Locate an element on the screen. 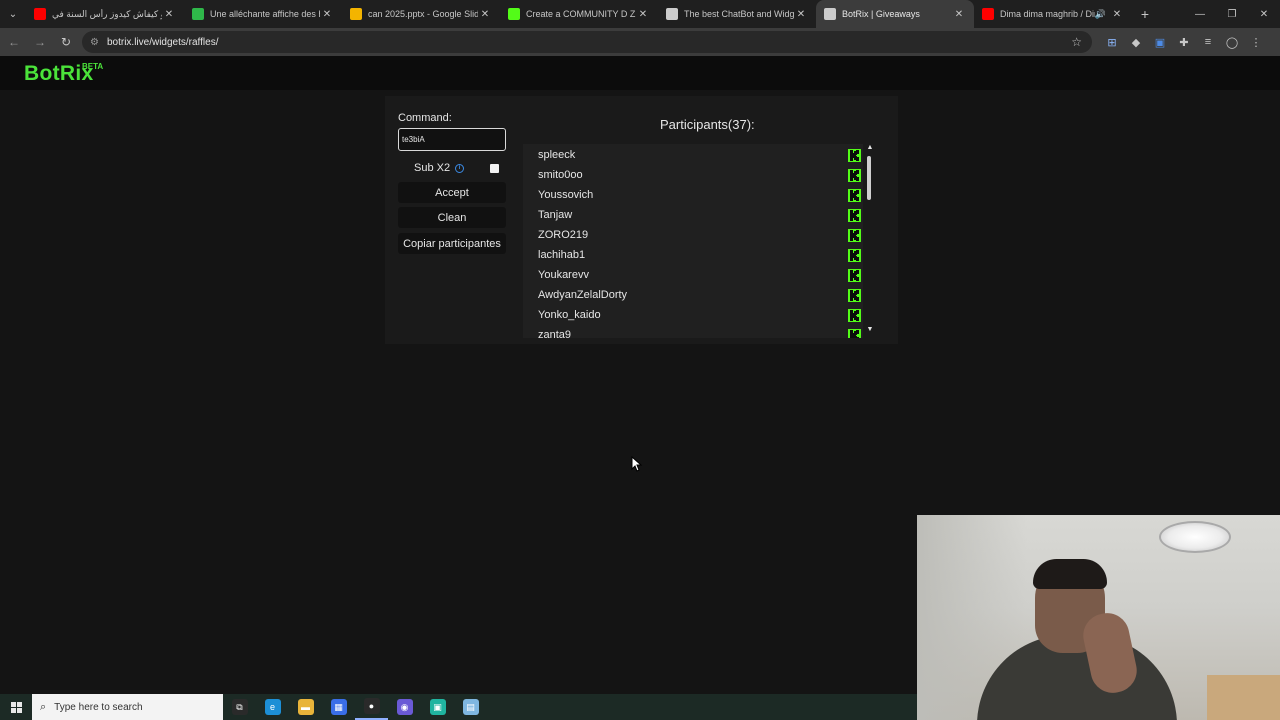 The width and height of the screenshot is (1280, 720). blue-extension-icon: ▣ is located at coordinates (1160, 42).